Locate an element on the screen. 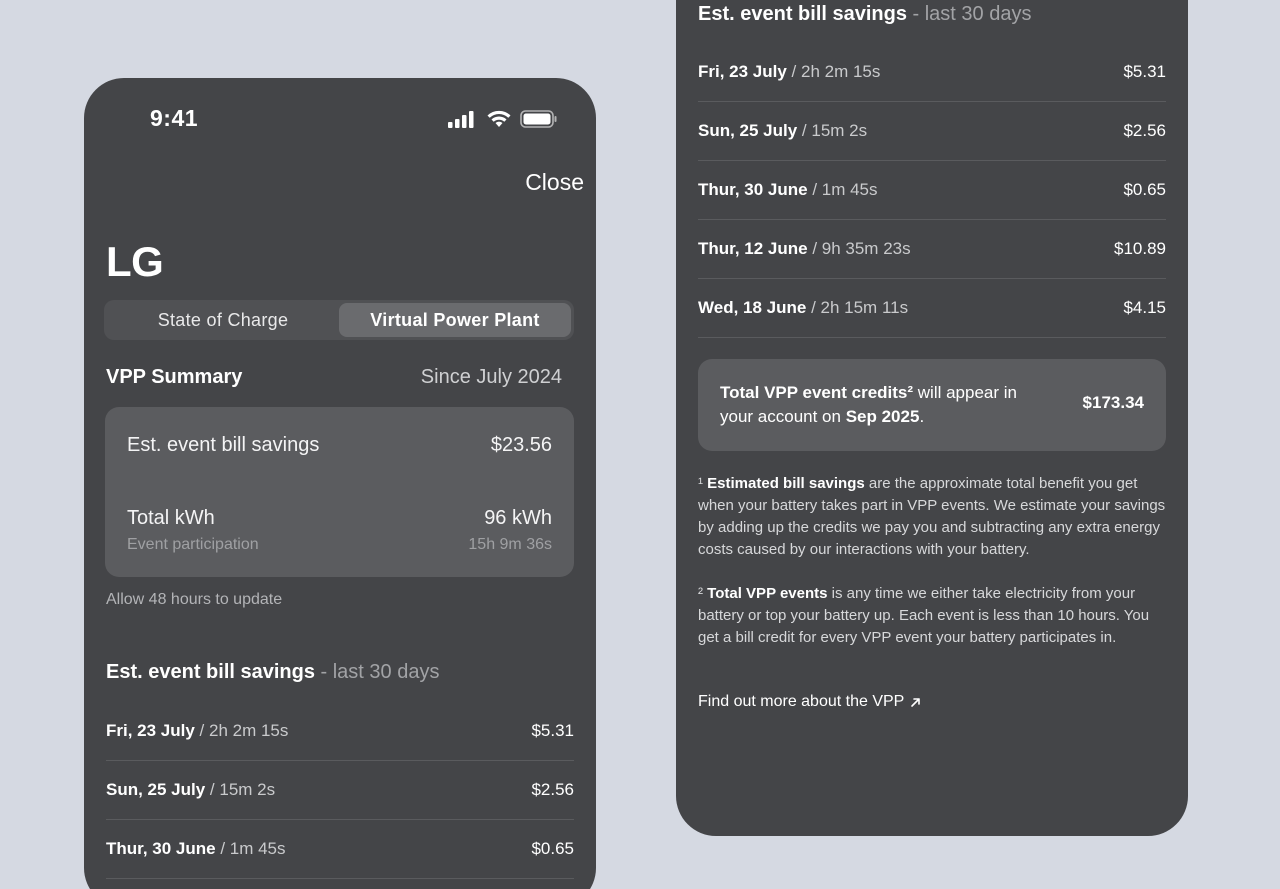 Image resolution: width=1280 pixels, height=889 pixels. find-out-more-link: Find out more about the VPP is located at coordinates (809, 702).